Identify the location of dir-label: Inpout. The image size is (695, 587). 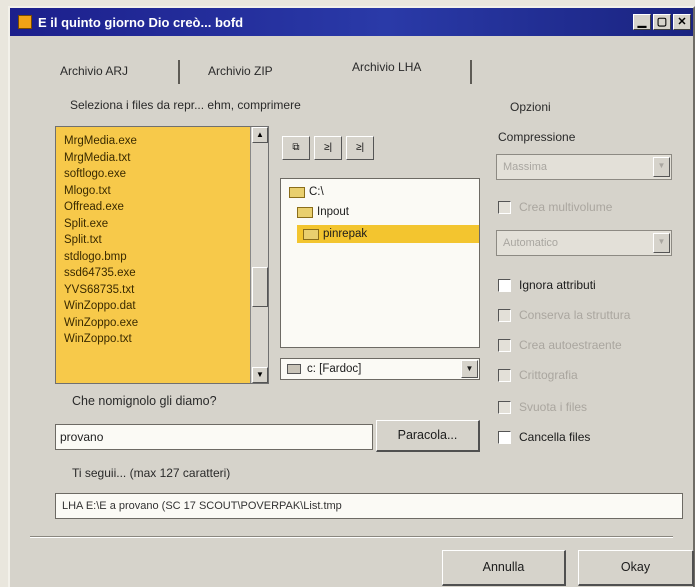
(333, 212).